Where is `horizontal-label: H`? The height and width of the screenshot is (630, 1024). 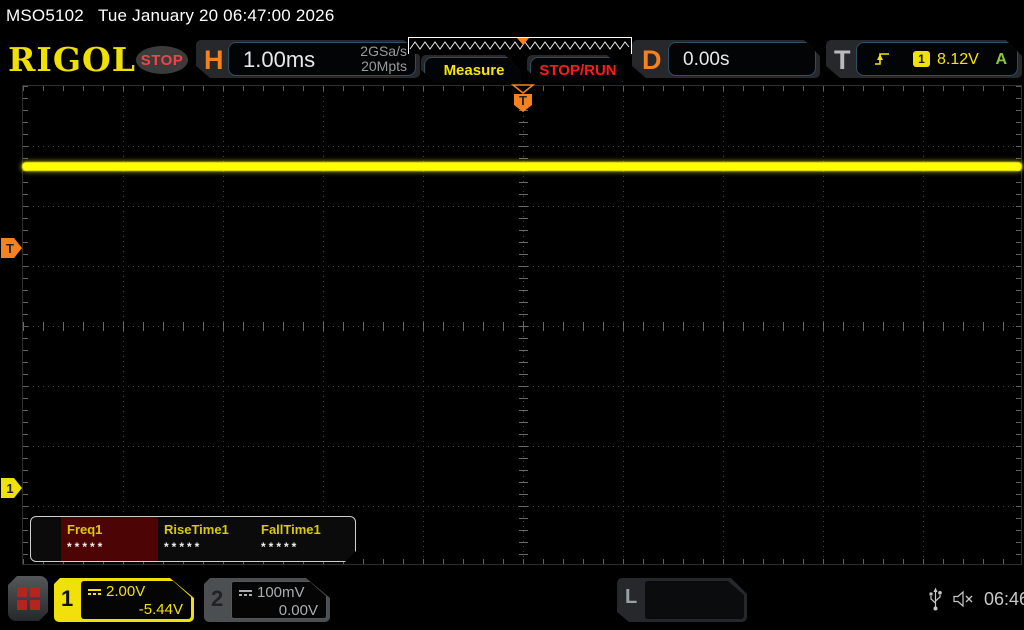
horizontal-label: H is located at coordinates (214, 60).